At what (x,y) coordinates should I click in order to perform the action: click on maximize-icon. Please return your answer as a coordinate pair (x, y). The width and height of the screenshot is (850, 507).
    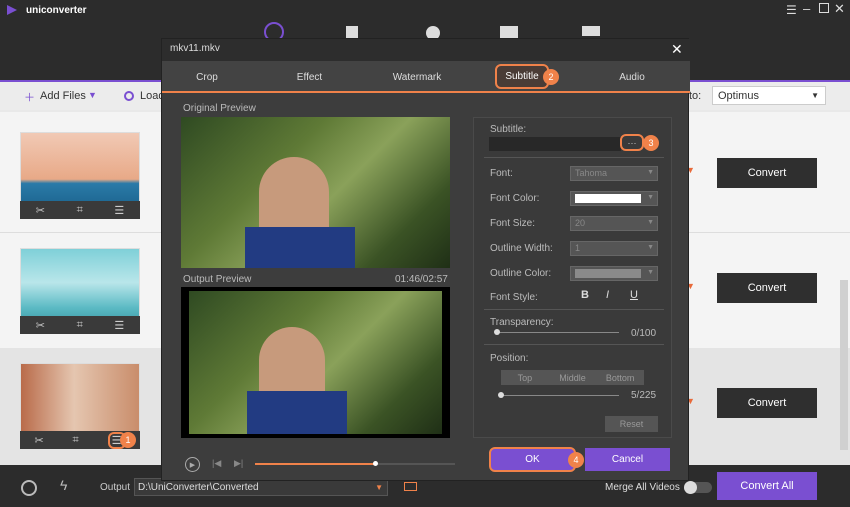
    Looking at the image, I should click on (824, 8).